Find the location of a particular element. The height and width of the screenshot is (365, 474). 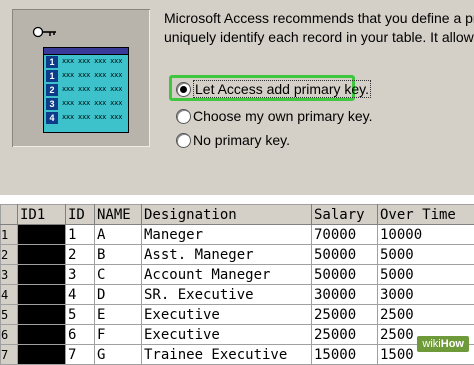

radio-let-access-add-key: Let Access add primary key. is located at coordinates (273, 89).